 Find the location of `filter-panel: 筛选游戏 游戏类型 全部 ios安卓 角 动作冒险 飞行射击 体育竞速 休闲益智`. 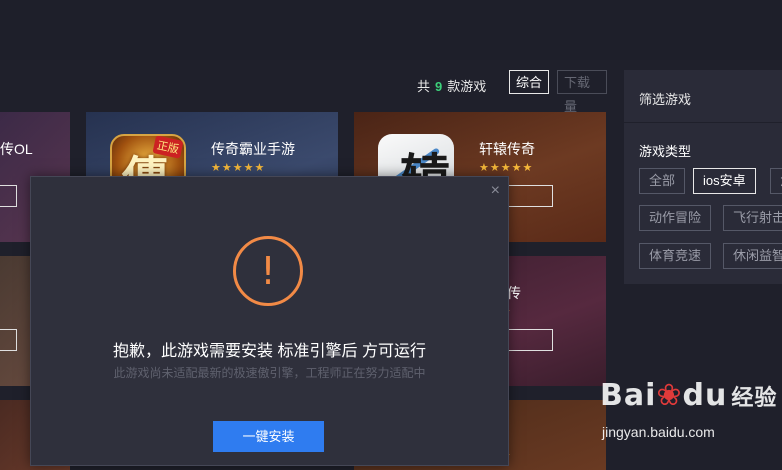

filter-panel: 筛选游戏 游戏类型 全部 ios安卓 角 动作冒险 飞行射击 体育竞速 休闲益智 is located at coordinates (703, 177).